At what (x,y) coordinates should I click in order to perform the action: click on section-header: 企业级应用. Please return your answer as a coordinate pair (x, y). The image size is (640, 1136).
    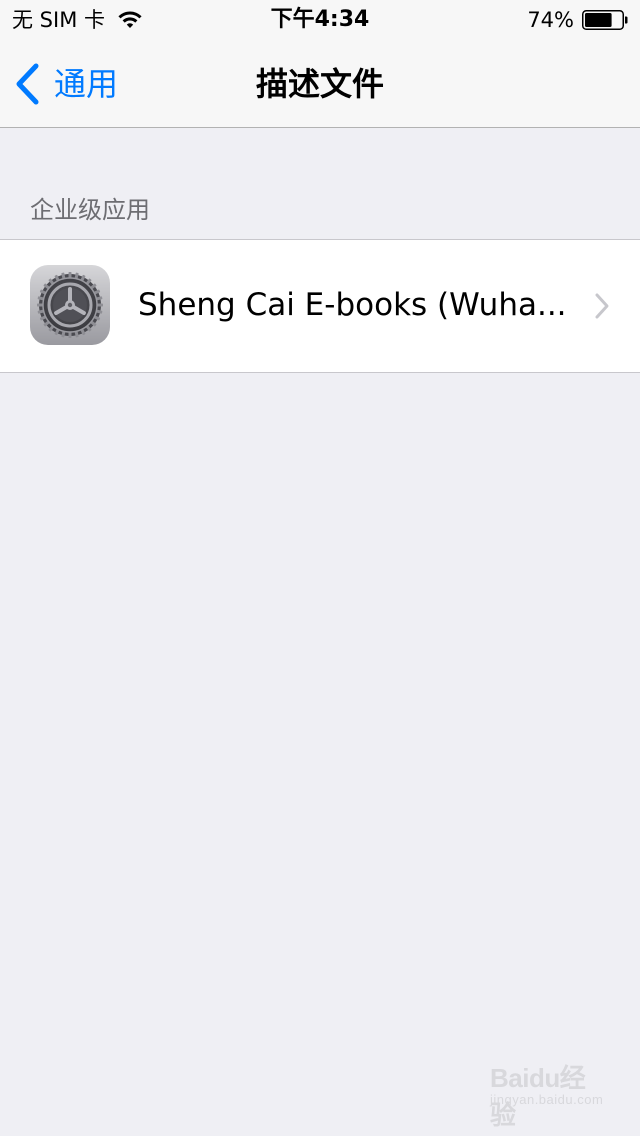
    Looking at the image, I should click on (90, 210).